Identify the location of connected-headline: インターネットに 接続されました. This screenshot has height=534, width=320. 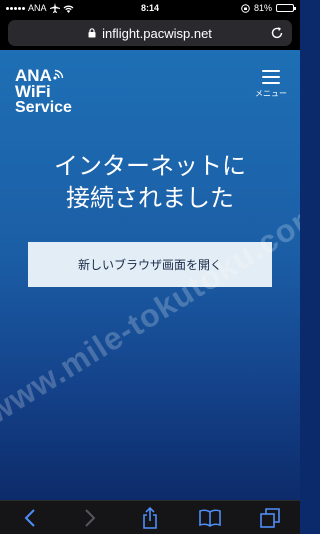
(150, 182).